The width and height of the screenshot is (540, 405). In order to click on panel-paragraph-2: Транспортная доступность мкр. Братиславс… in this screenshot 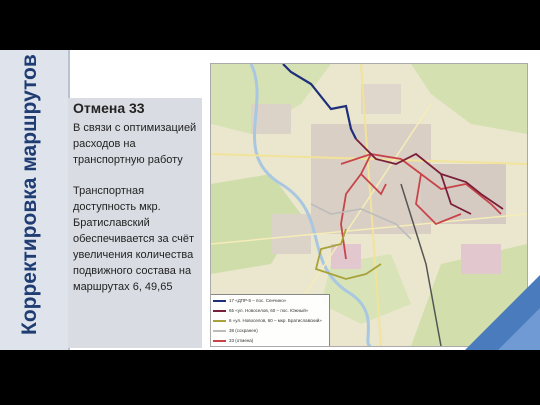, I will do `click(133, 239)`.